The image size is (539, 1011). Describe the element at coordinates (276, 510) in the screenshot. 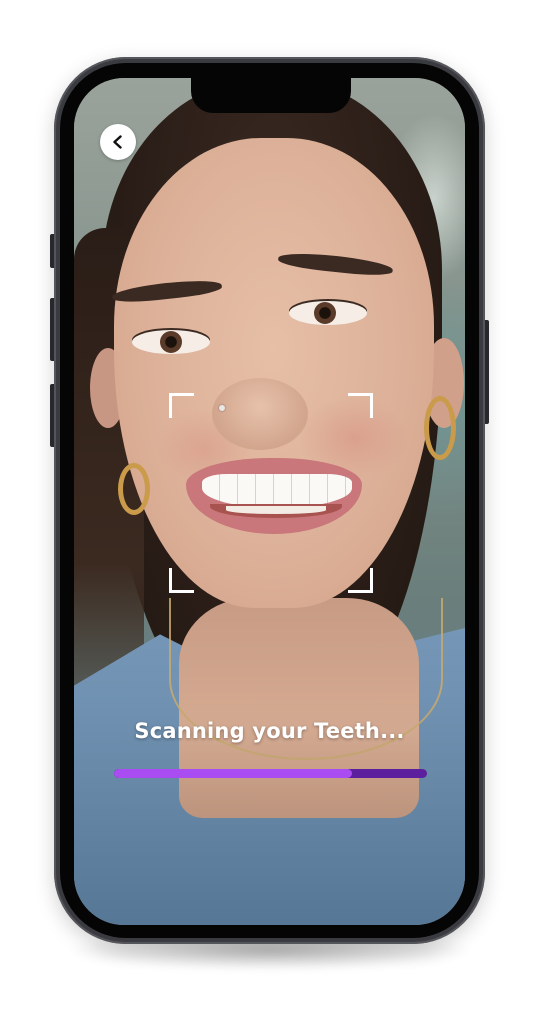

I see `photo-lower-teeth` at that location.